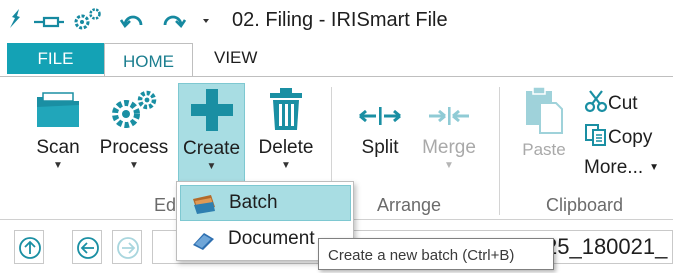 The height and width of the screenshot is (273, 673). Describe the element at coordinates (623, 103) in the screenshot. I see `cut-label: Cut` at that location.